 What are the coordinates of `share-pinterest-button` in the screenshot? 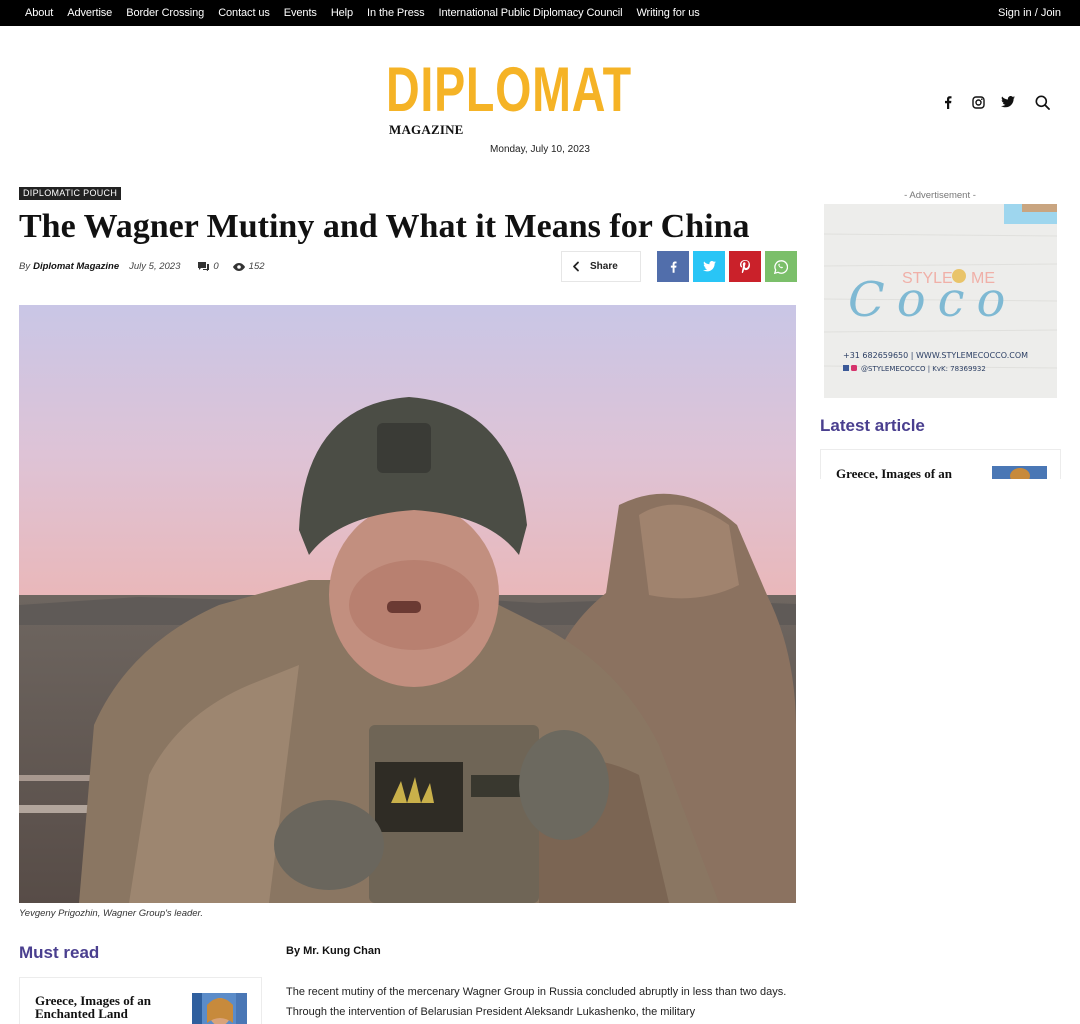 It's located at (745, 266).